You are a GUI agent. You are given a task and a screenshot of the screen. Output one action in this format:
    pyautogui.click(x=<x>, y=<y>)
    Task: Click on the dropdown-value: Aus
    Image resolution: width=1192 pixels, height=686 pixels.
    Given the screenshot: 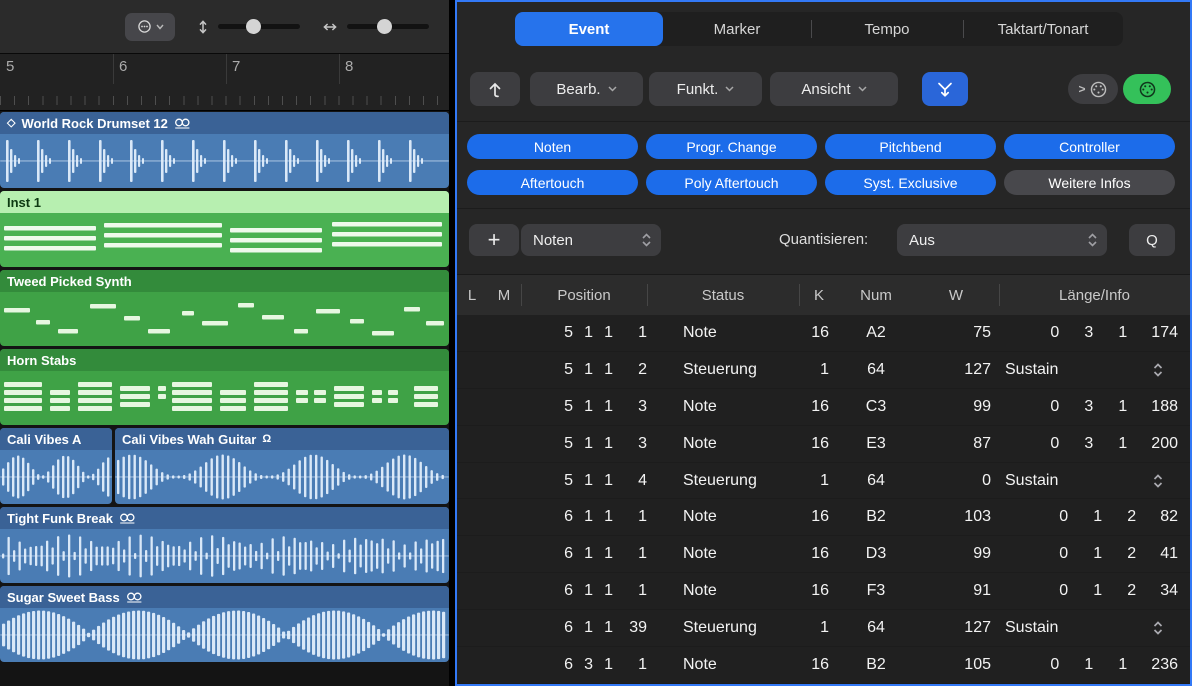 What is the action you would take?
    pyautogui.click(x=922, y=240)
    